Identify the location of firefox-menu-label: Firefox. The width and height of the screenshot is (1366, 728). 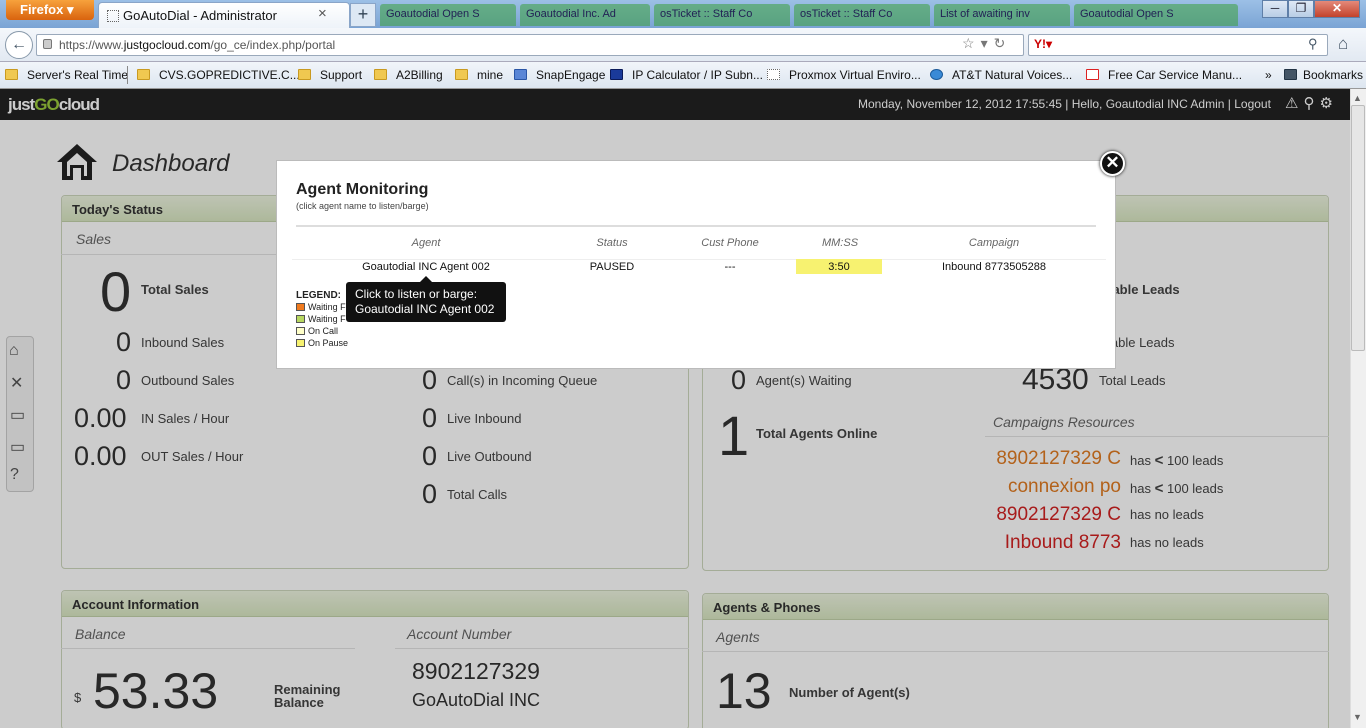
(42, 9).